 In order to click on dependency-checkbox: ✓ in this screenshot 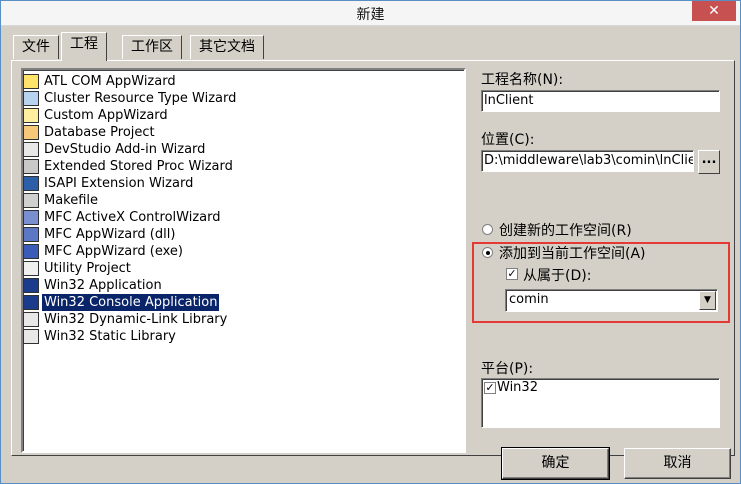, I will do `click(512, 274)`.